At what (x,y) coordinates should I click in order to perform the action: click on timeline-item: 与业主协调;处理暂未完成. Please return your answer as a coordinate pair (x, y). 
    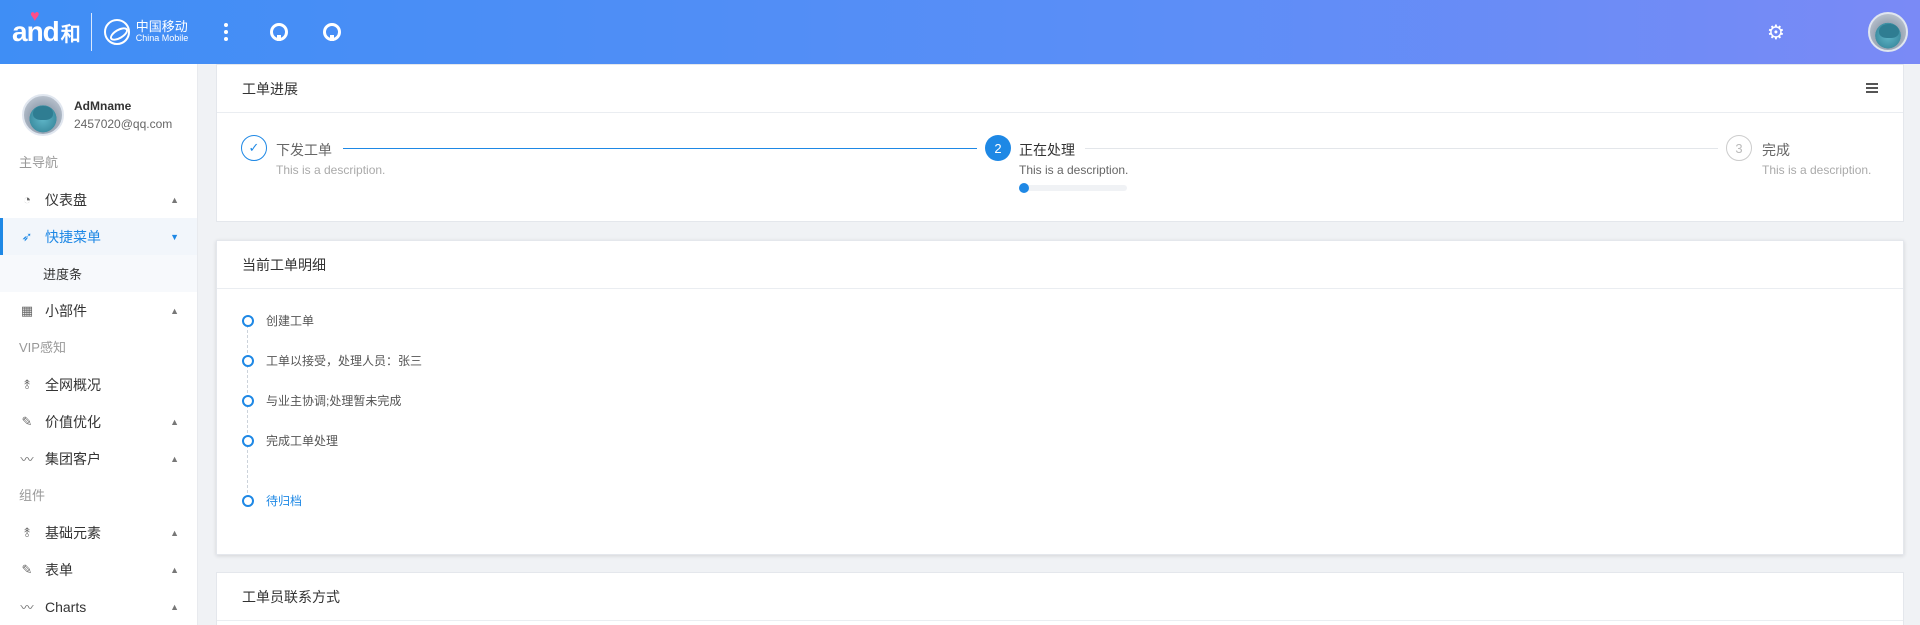
    Looking at the image, I should click on (321, 400).